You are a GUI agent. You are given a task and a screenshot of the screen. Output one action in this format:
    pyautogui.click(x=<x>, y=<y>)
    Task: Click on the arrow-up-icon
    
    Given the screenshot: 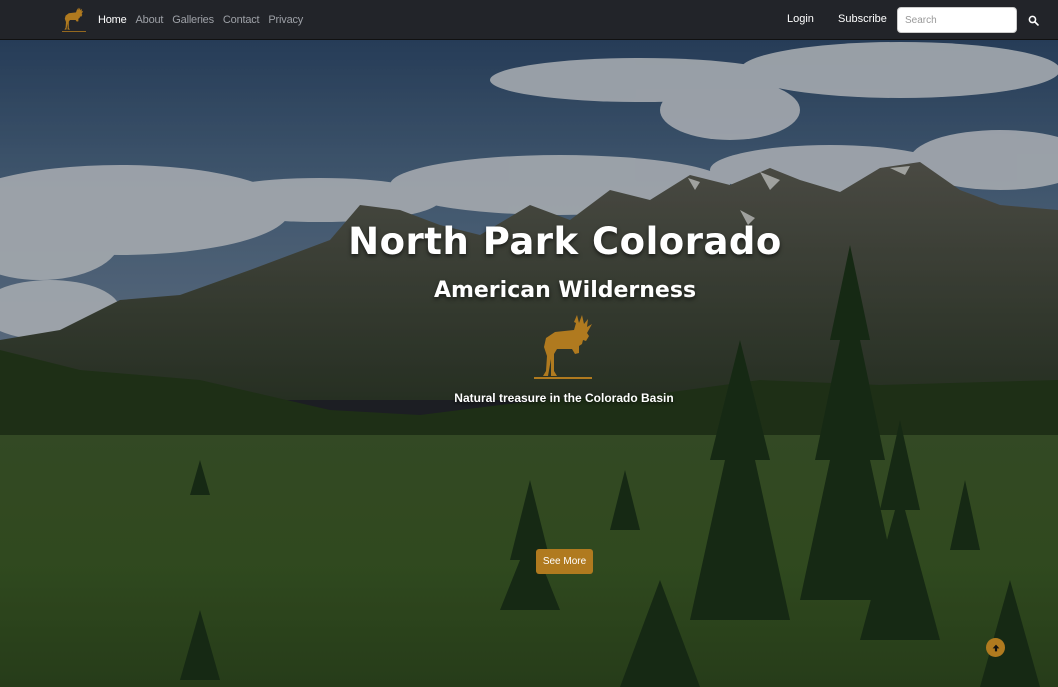 What is the action you would take?
    pyautogui.click(x=995, y=647)
    